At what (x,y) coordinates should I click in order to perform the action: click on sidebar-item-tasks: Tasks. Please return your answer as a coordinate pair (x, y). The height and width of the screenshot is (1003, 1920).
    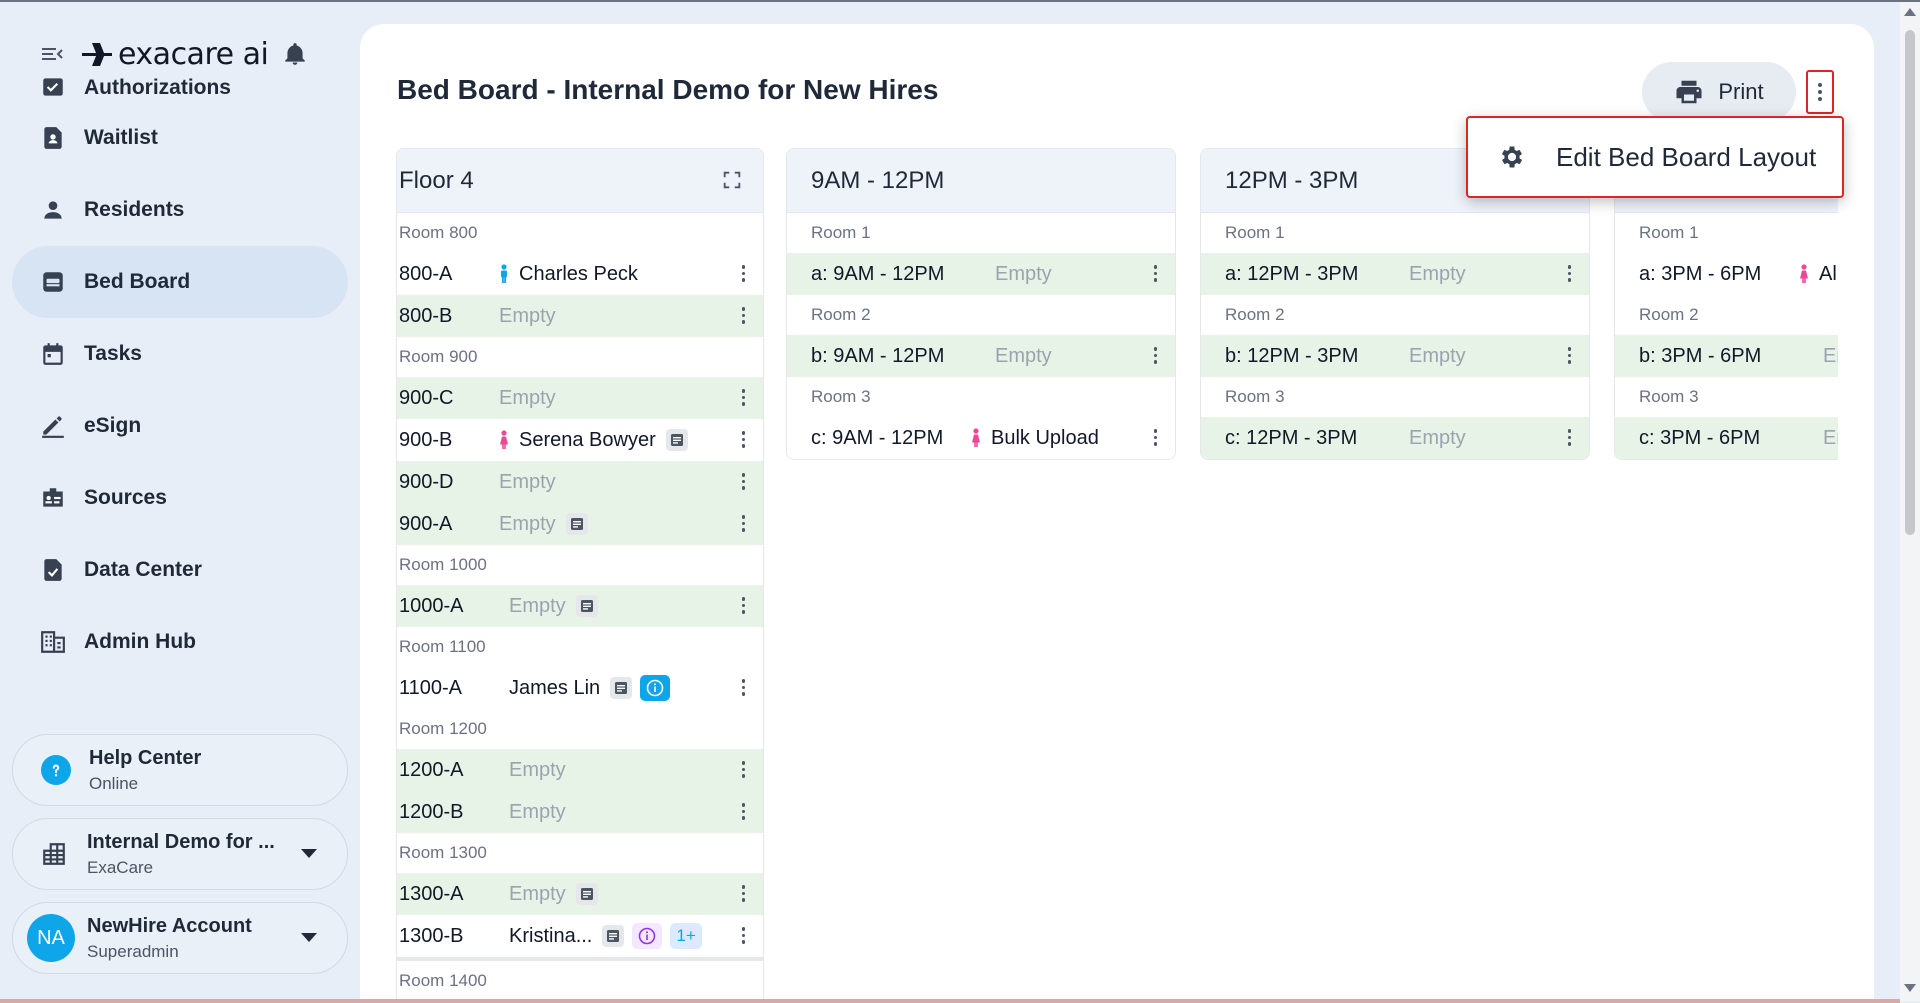
    Looking at the image, I should click on (180, 354).